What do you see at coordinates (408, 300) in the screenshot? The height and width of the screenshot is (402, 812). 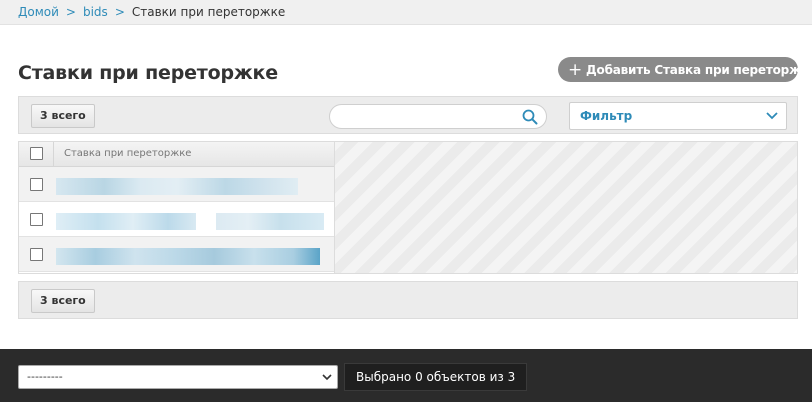 I see `bottom-toolbar: 3 всего` at bounding box center [408, 300].